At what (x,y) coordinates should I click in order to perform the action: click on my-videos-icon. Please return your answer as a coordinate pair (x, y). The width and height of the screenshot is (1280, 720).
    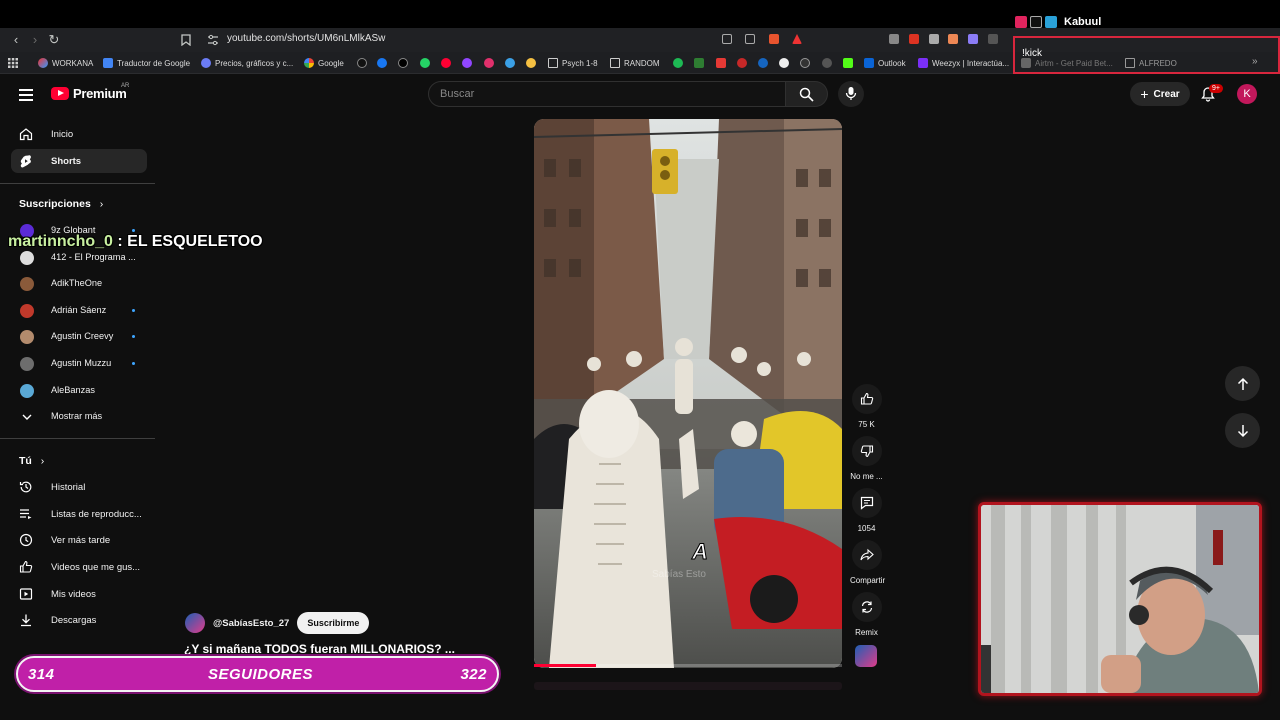
    Looking at the image, I should click on (26, 594).